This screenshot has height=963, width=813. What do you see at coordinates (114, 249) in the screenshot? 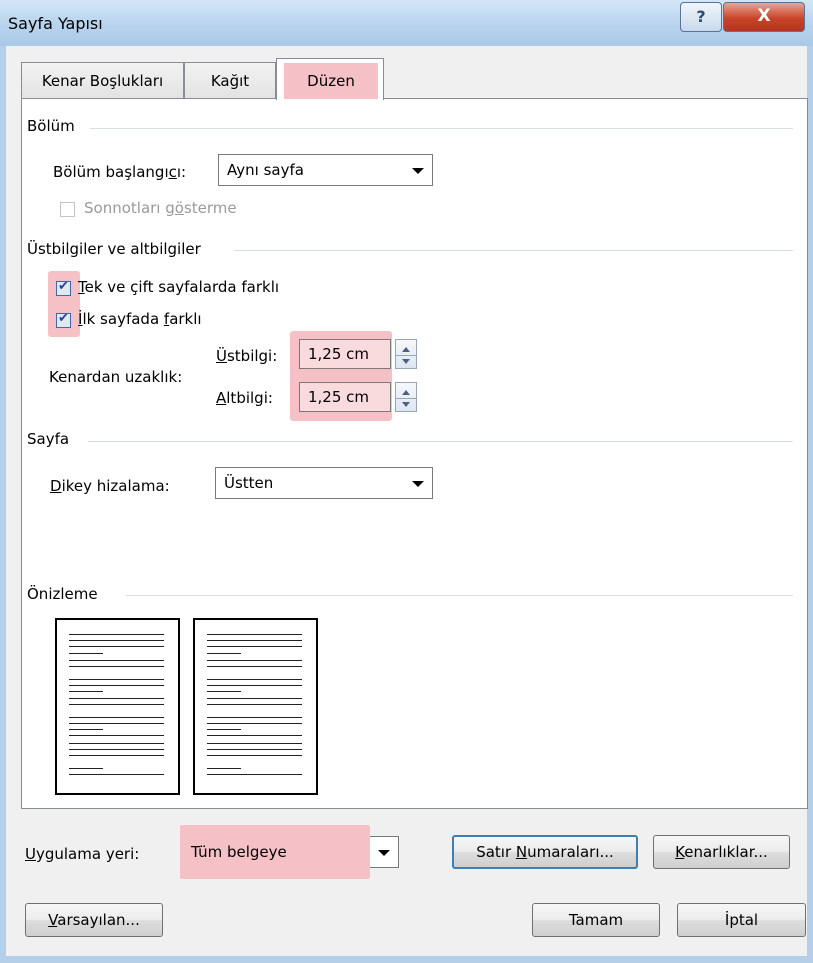
I see `section-heading-headers-footers: Üstbilgiler ve altbilgiler` at bounding box center [114, 249].